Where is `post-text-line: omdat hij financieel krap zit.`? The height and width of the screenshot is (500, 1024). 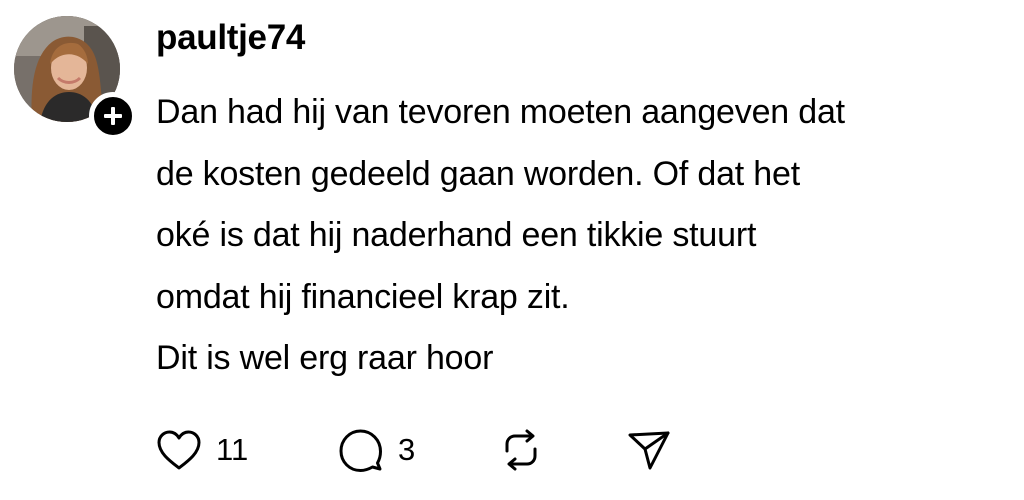 post-text-line: omdat hij financieel krap zit. is located at coordinates (363, 296).